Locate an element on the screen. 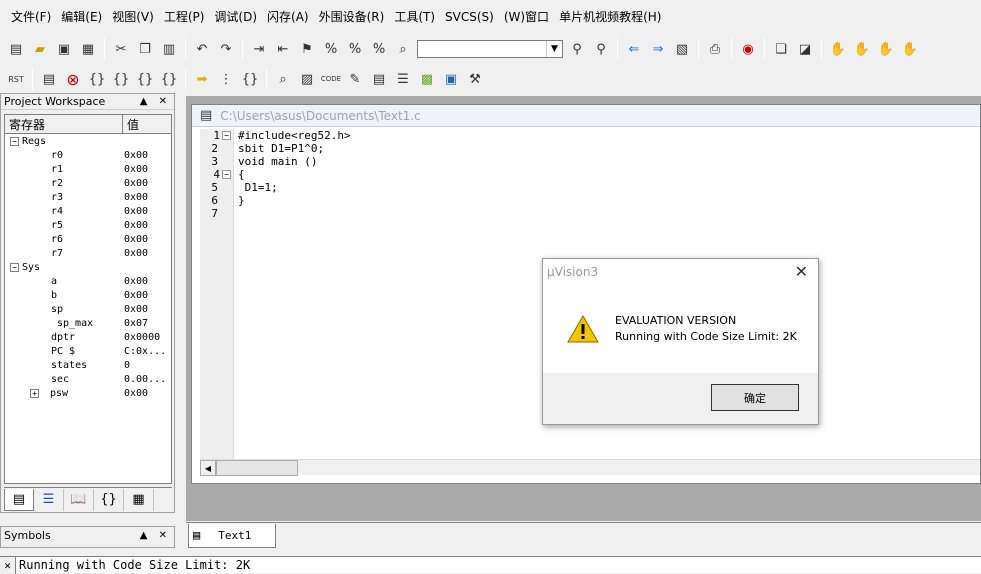 This screenshot has height=574, width=981. hand-icon: ✋ is located at coordinates (838, 49).